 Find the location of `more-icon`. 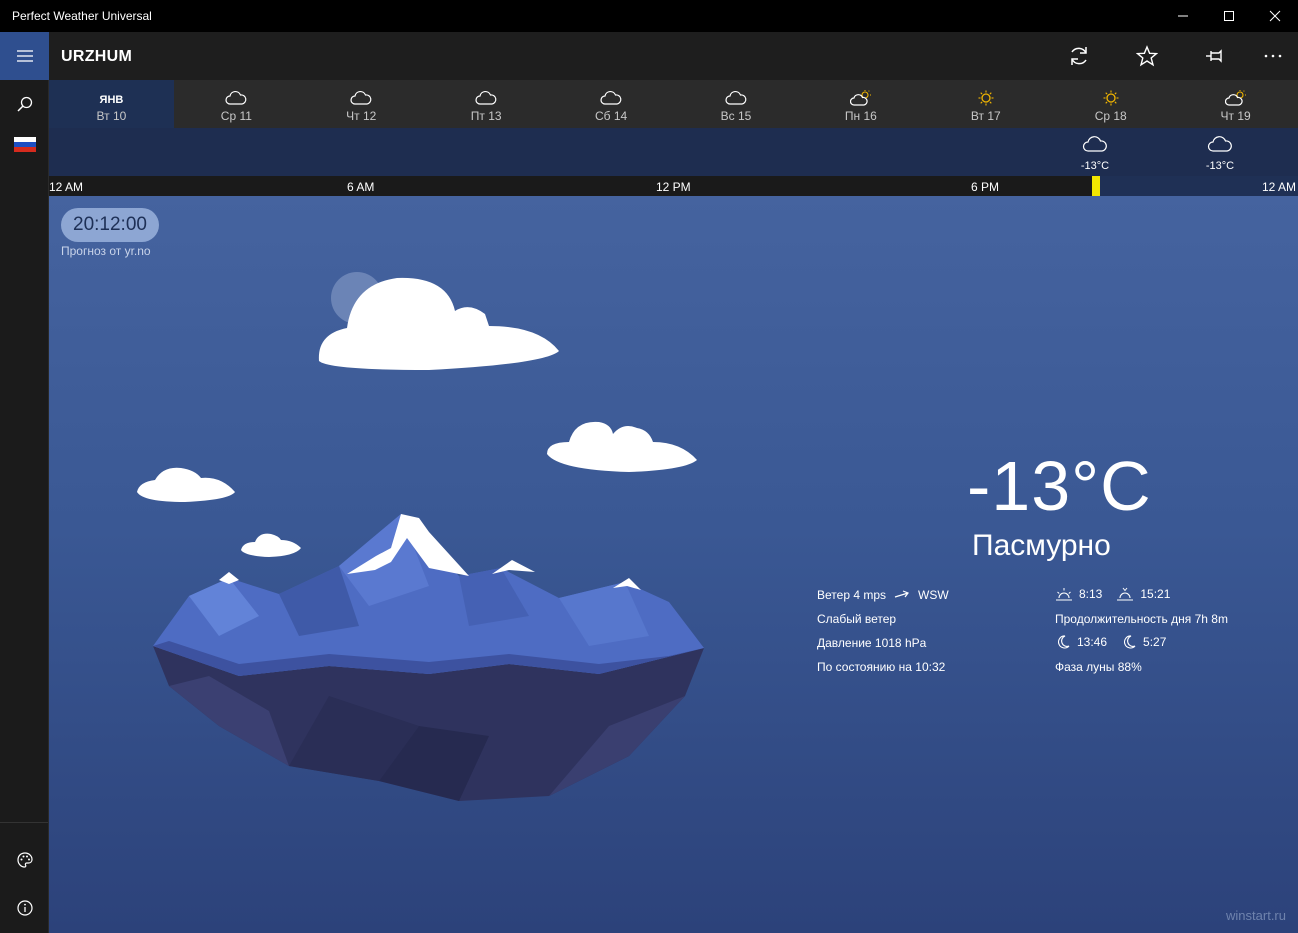

more-icon is located at coordinates (1273, 56).